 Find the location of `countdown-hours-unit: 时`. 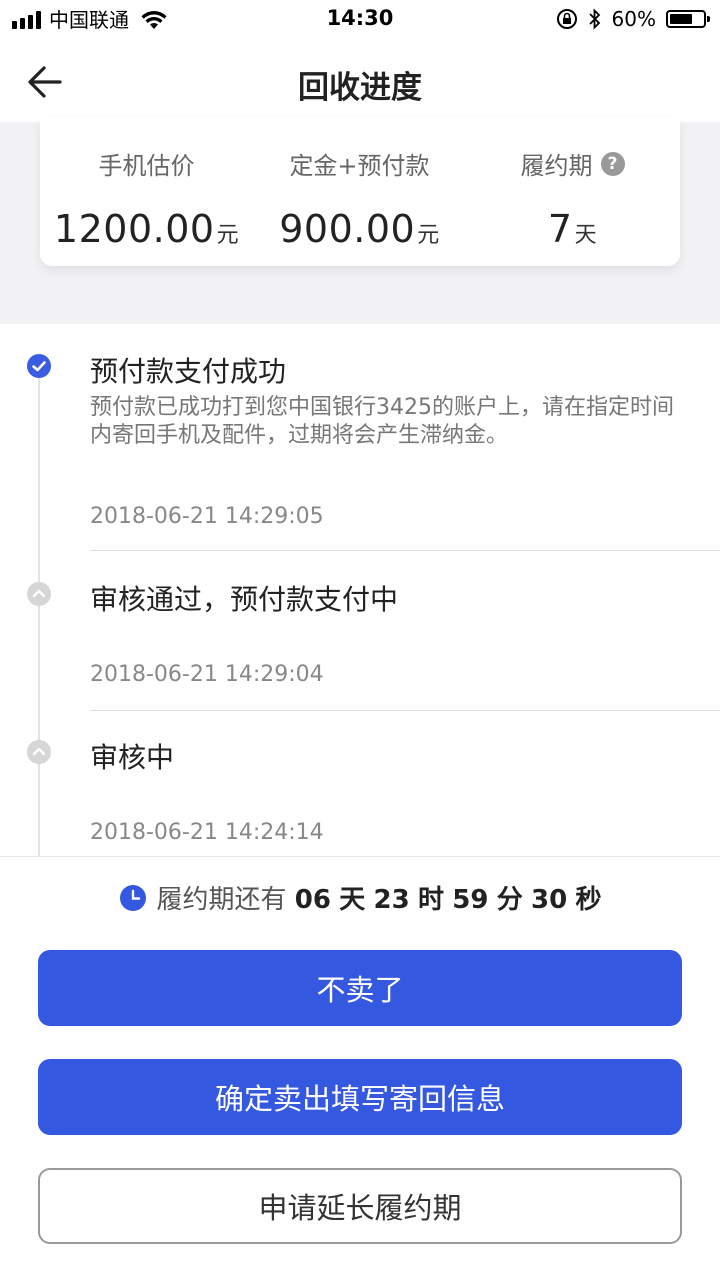

countdown-hours-unit: 时 is located at coordinates (430, 900).